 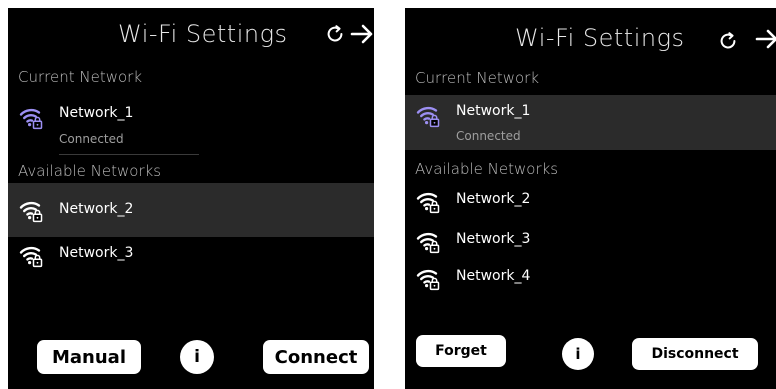 I want to click on forget-button: Forget, so click(x=461, y=351).